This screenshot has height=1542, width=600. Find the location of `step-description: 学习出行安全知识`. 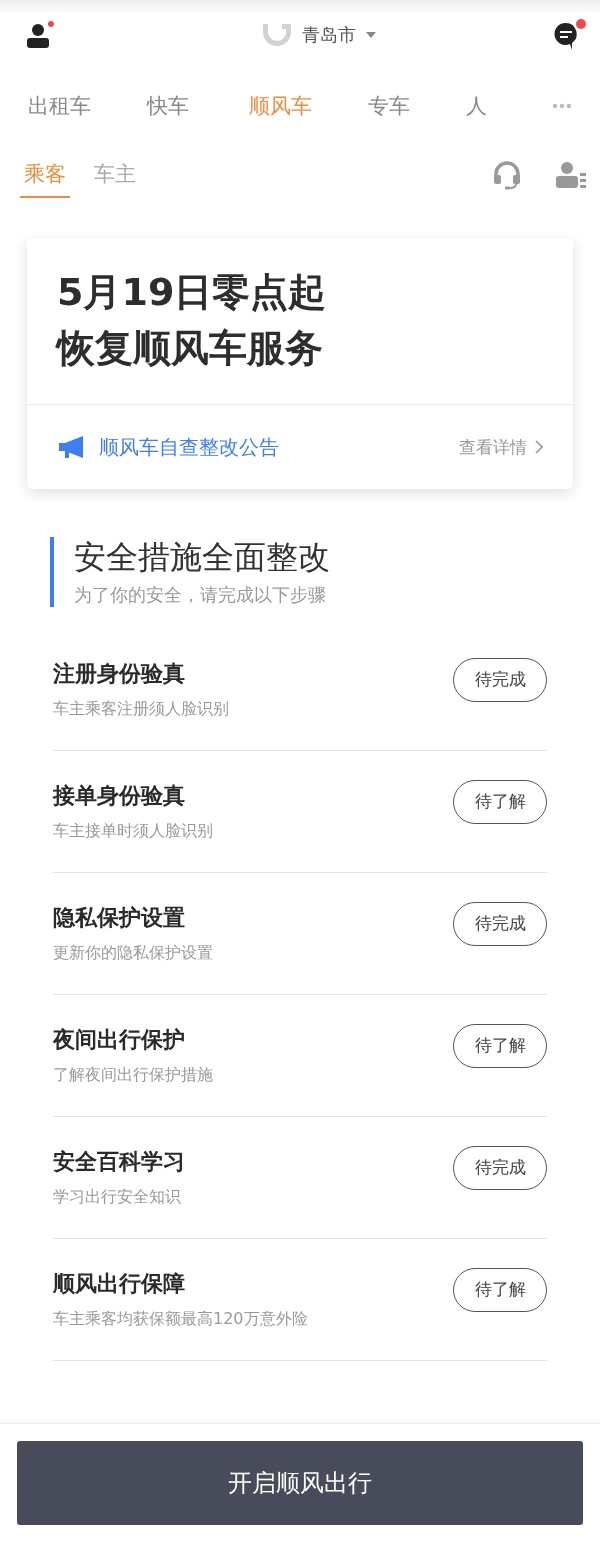

step-description: 学习出行安全知识 is located at coordinates (117, 1197).